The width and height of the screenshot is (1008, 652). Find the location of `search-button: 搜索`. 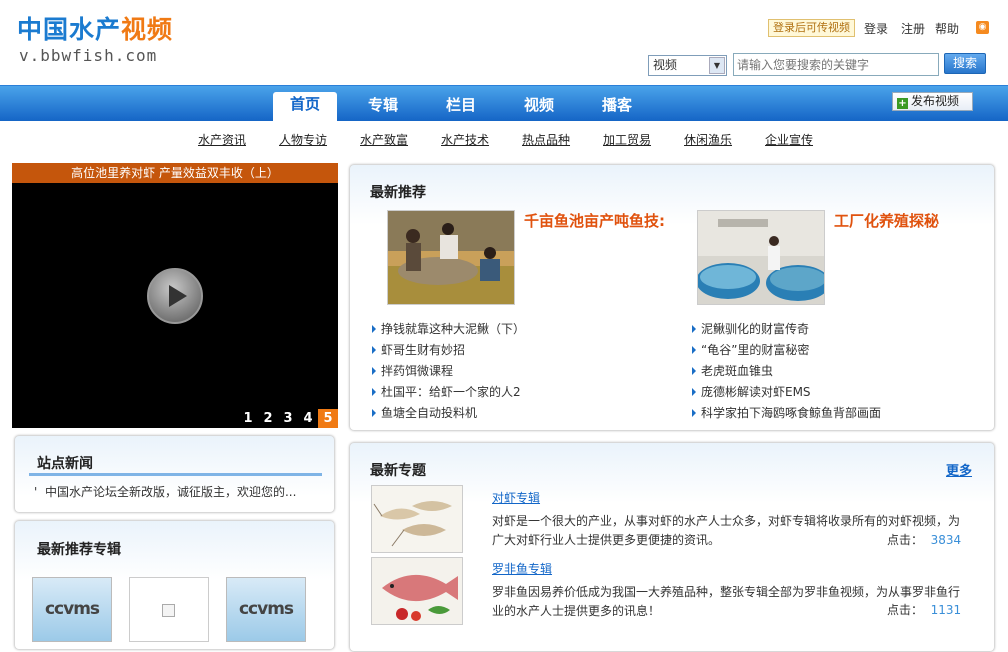

search-button: 搜索 is located at coordinates (965, 63).